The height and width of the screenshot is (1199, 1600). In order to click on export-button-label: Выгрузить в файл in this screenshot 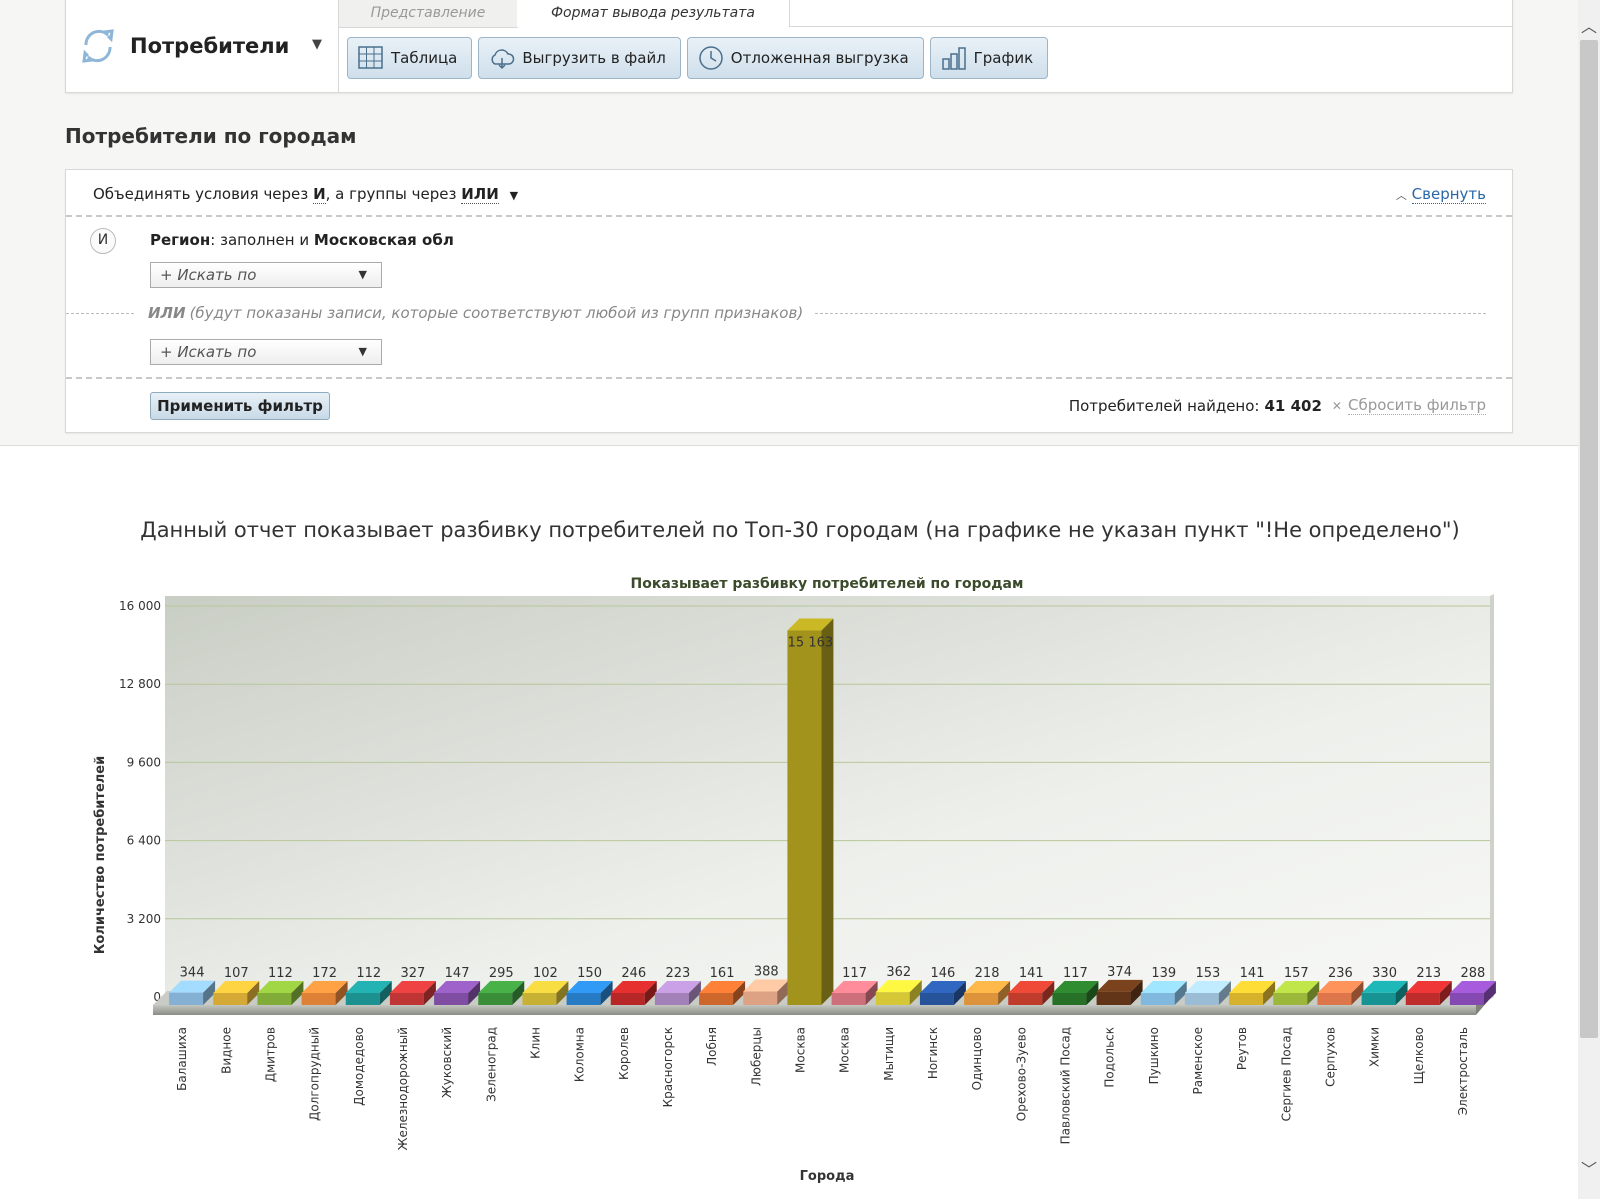, I will do `click(594, 58)`.